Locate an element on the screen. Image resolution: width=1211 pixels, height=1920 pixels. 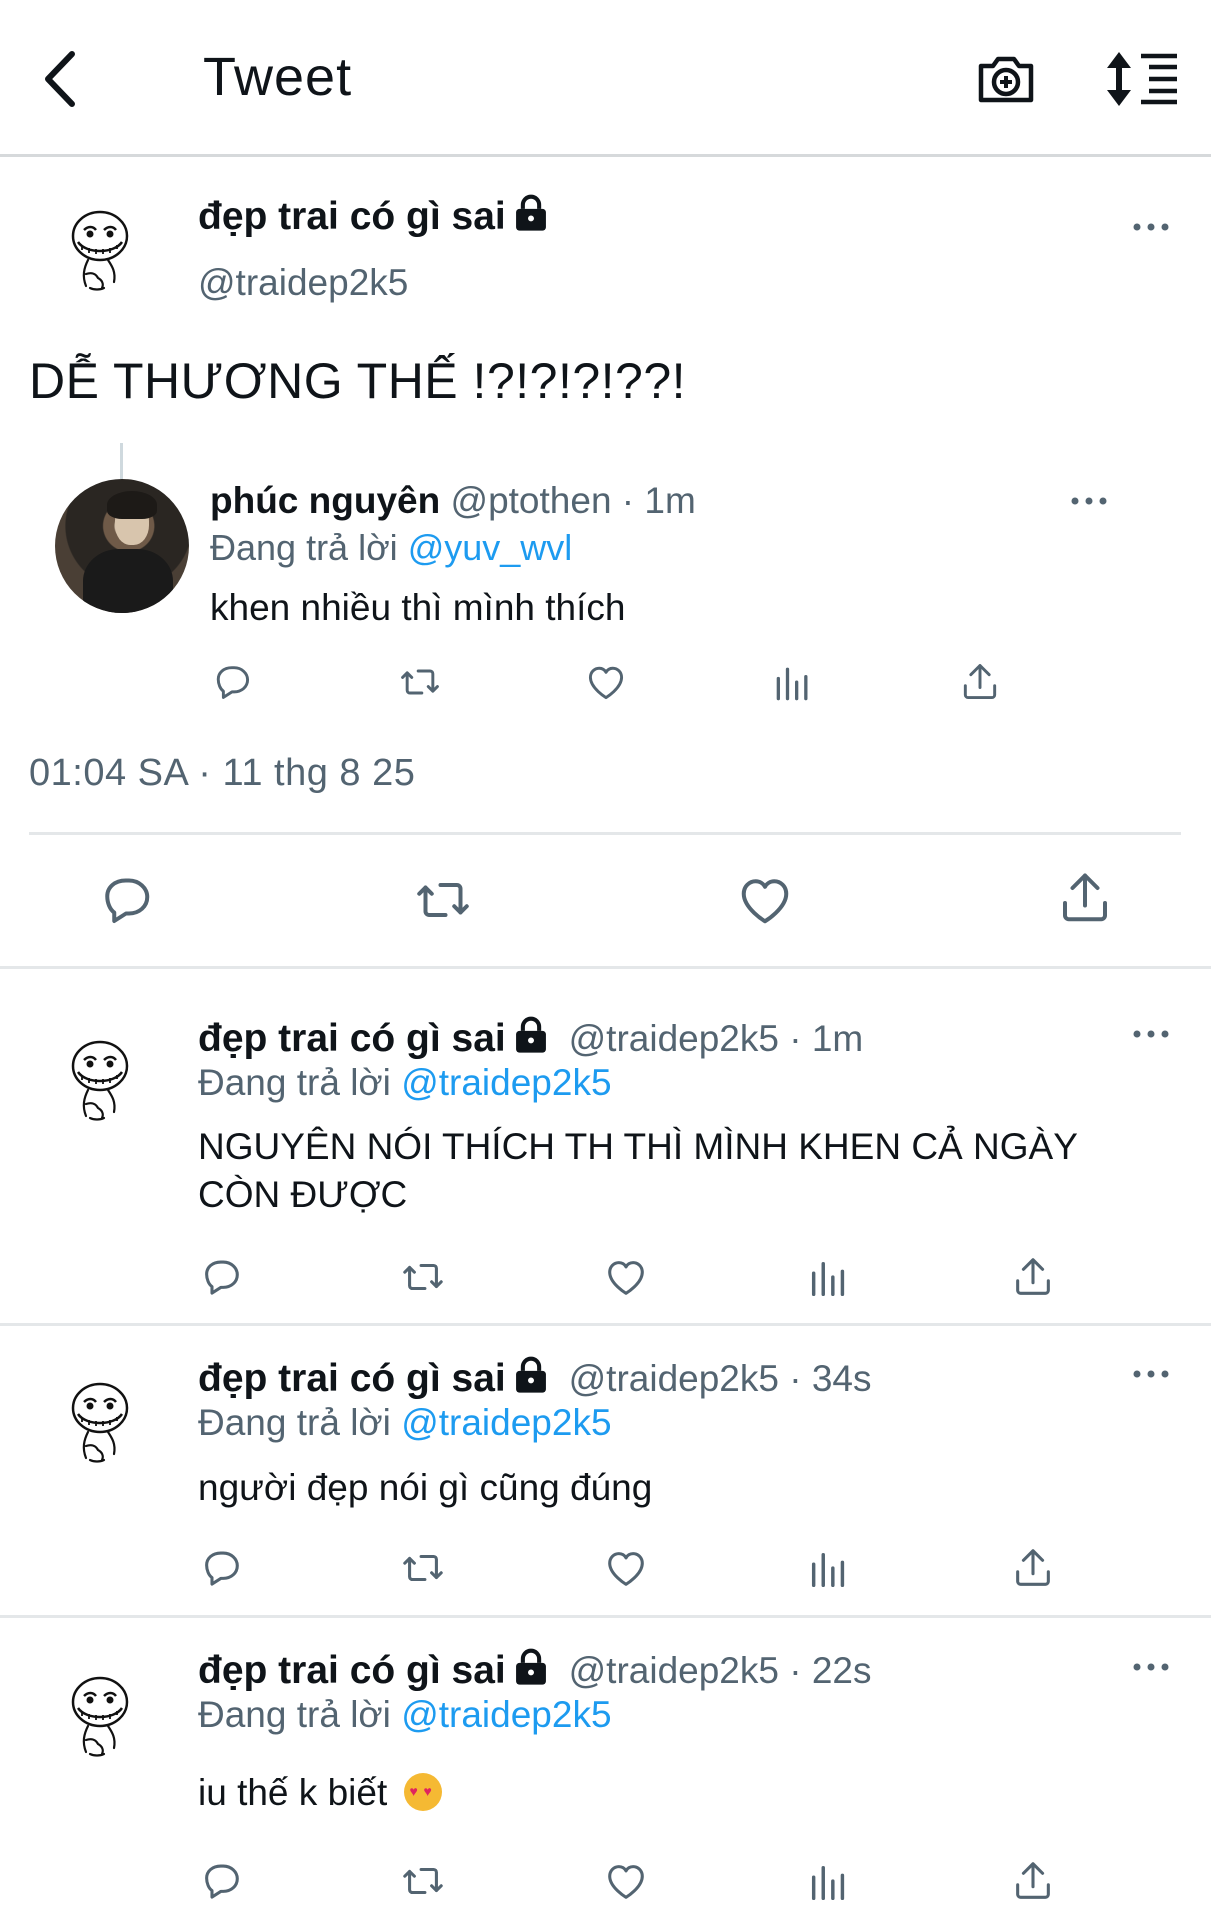
reply-author: đẹp trai có gì sai @traidep2k5 · 1m is located at coordinates (530, 1038).